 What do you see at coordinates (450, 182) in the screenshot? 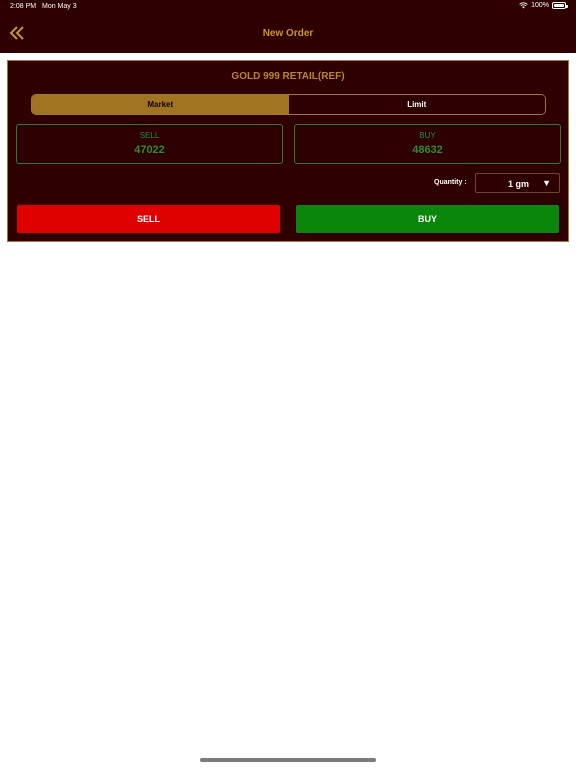
I see `quantity-label: Quantity :` at bounding box center [450, 182].